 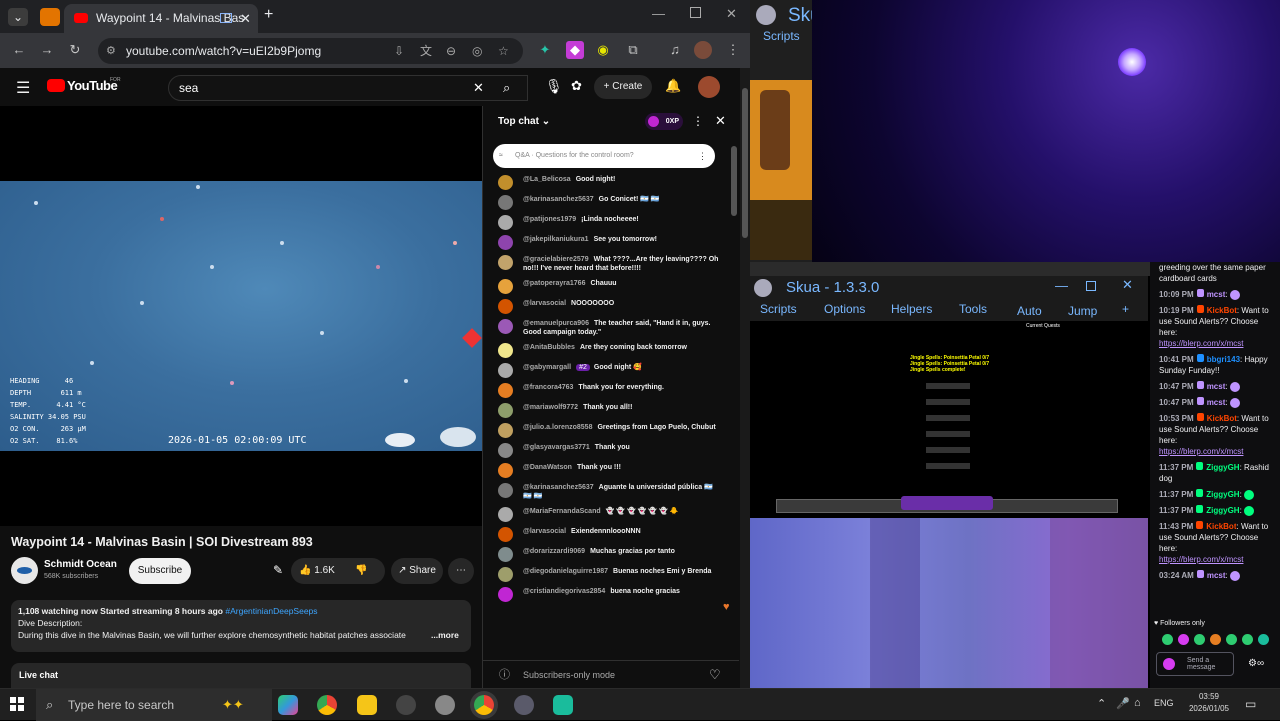 I want to click on chat-author: @francora4763, so click(x=548, y=387).